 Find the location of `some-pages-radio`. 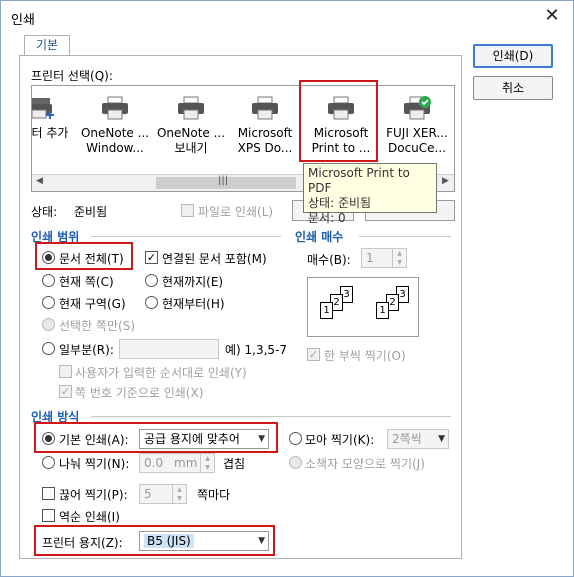

some-pages-radio is located at coordinates (48, 348).